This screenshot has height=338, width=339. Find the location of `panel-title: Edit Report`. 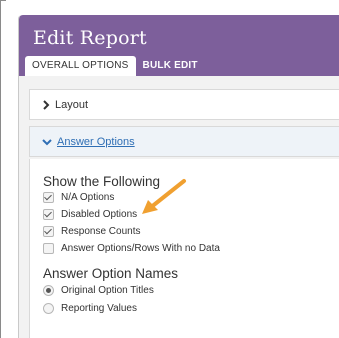

panel-title: Edit Report is located at coordinates (90, 38).